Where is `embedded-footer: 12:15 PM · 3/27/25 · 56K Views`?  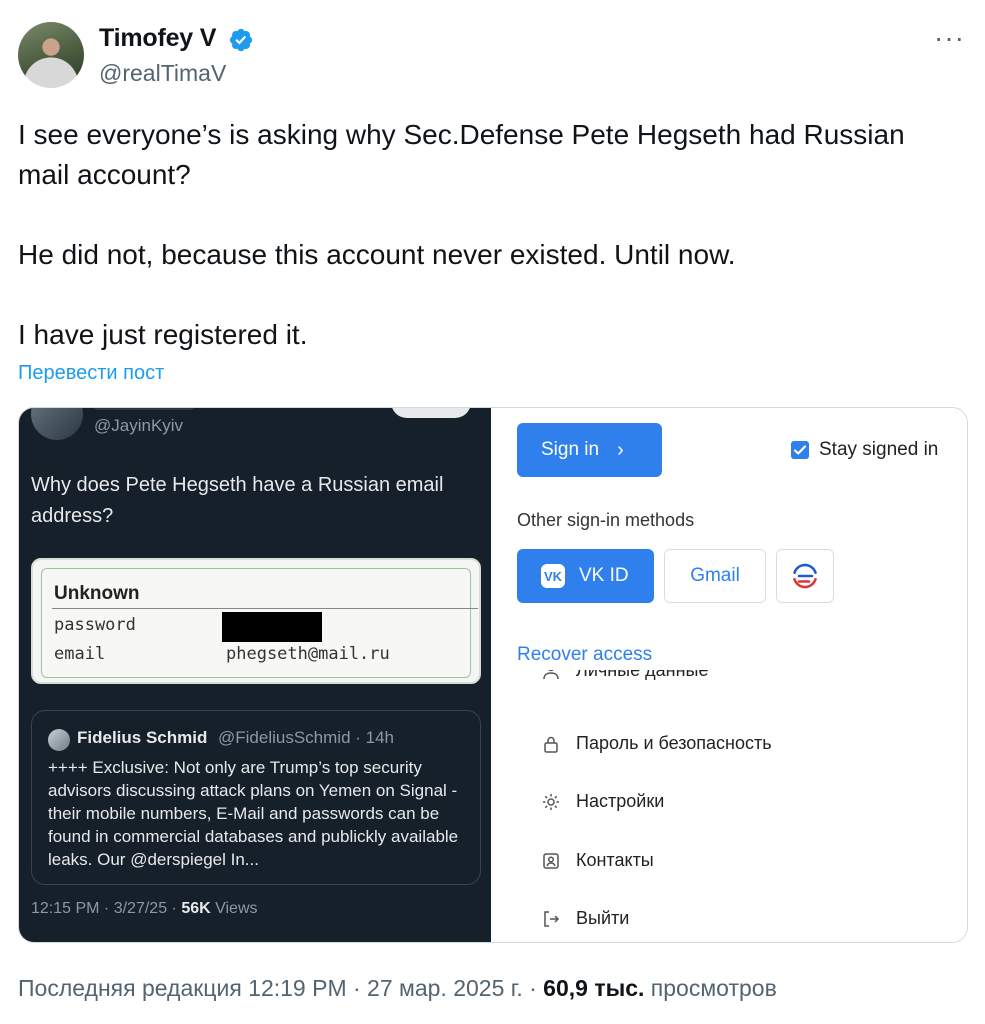
embedded-footer: 12:15 PM · 3/27/25 · 56K Views is located at coordinates (144, 909).